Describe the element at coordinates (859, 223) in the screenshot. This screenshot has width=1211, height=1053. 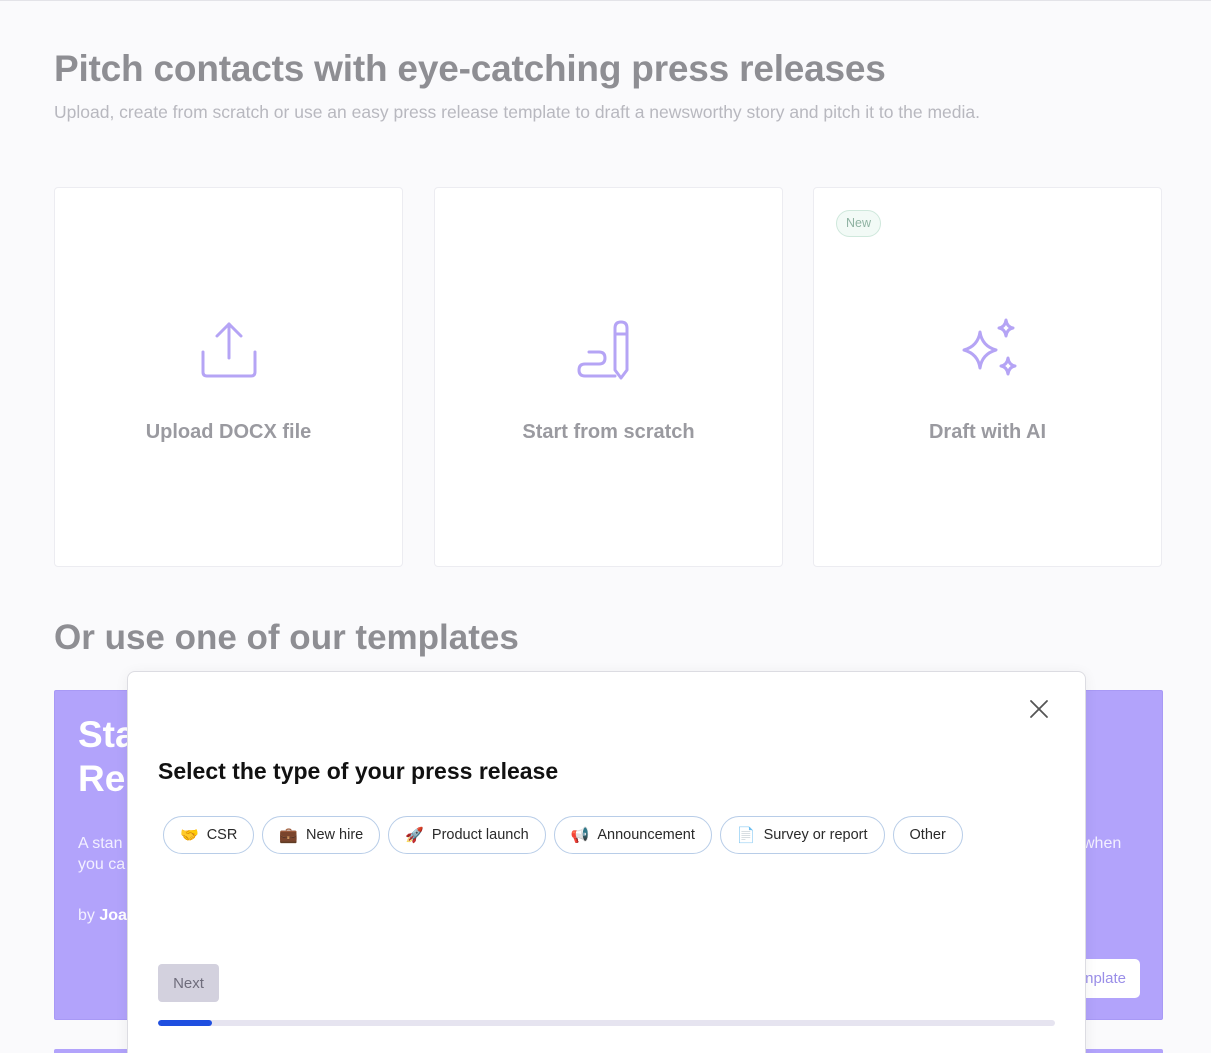
I see `new-badge: New` at that location.